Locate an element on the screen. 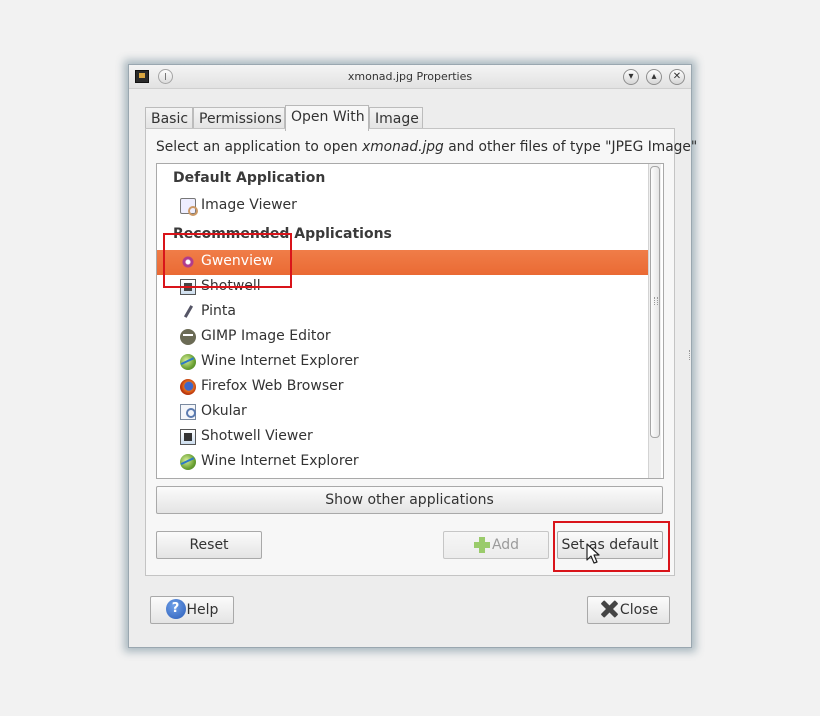 This screenshot has width=820, height=716. image-viewer-icon is located at coordinates (189, 207).